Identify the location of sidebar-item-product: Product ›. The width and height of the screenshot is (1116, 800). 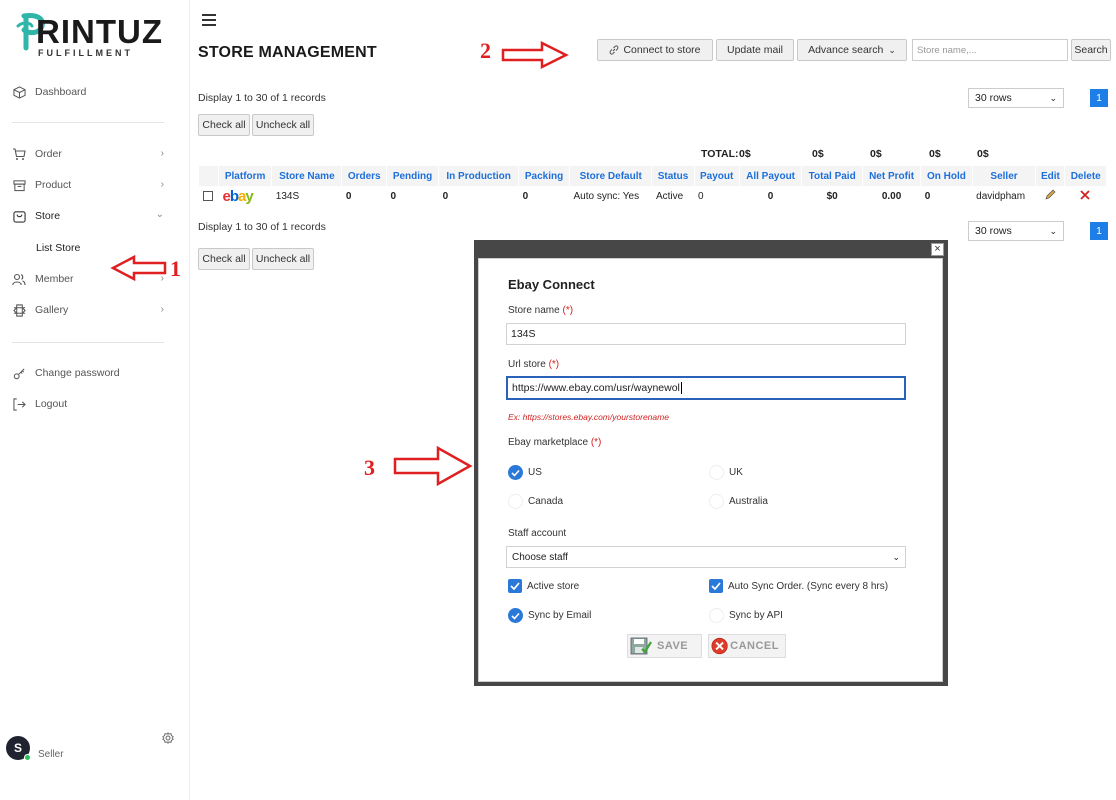
(92, 185).